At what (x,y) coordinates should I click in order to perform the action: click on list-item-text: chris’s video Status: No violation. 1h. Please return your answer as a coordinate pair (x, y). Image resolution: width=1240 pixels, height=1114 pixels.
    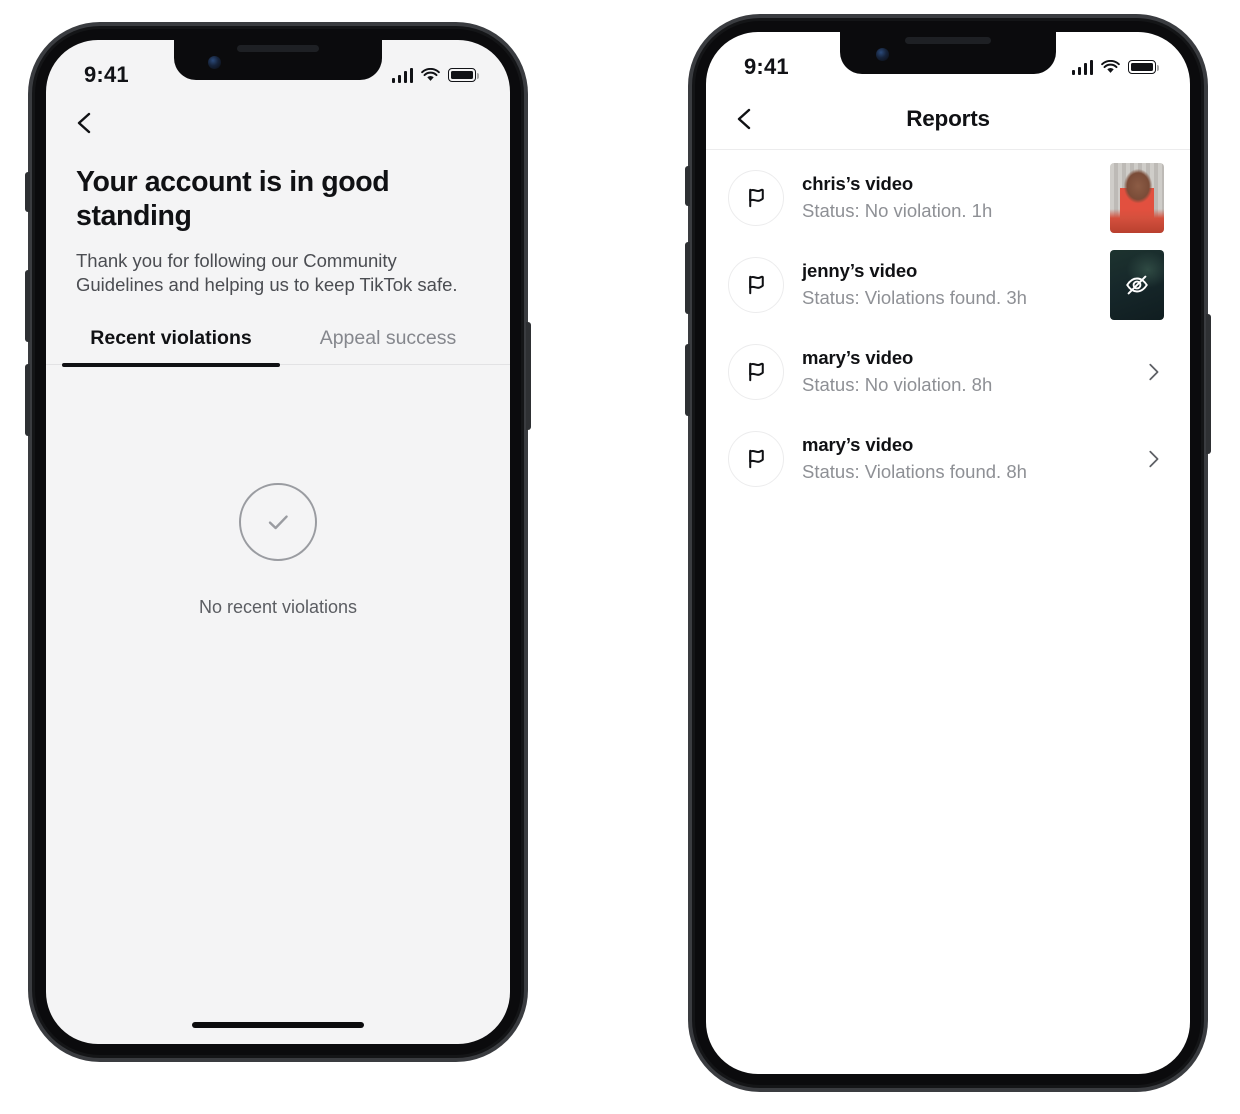
    Looking at the image, I should click on (956, 197).